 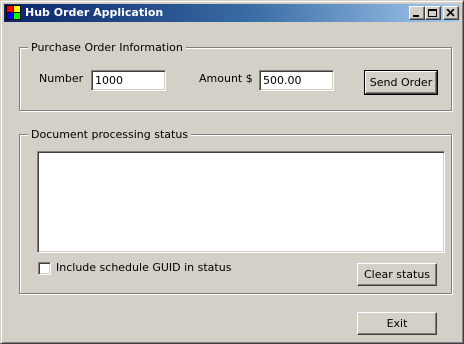 I want to click on close-icon, so click(x=450, y=13).